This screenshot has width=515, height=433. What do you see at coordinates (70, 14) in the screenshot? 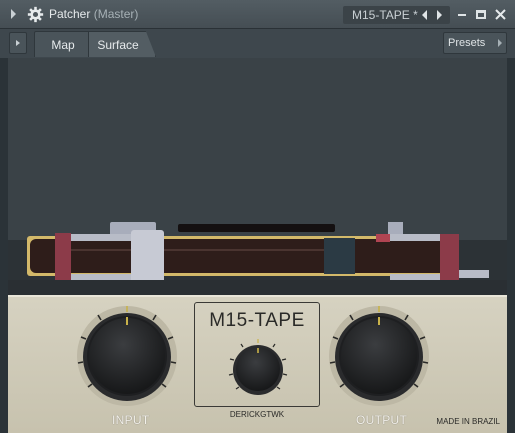
I see `window-title-text: Patcher` at bounding box center [70, 14].